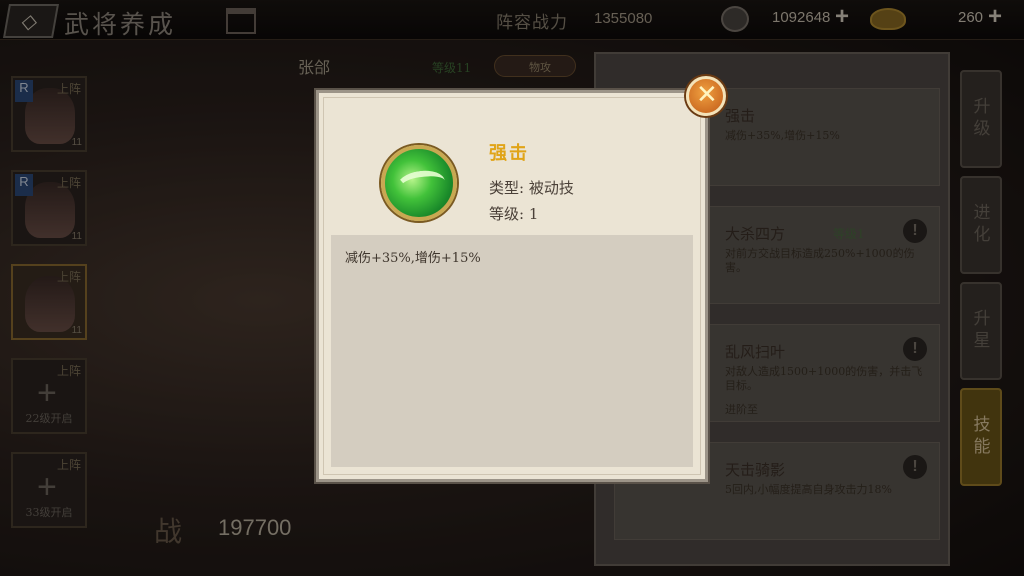 Image resolution: width=1024 pixels, height=576 pixels. What do you see at coordinates (514, 214) in the screenshot?
I see `dialog-skill-level: 等级: 1` at bounding box center [514, 214].